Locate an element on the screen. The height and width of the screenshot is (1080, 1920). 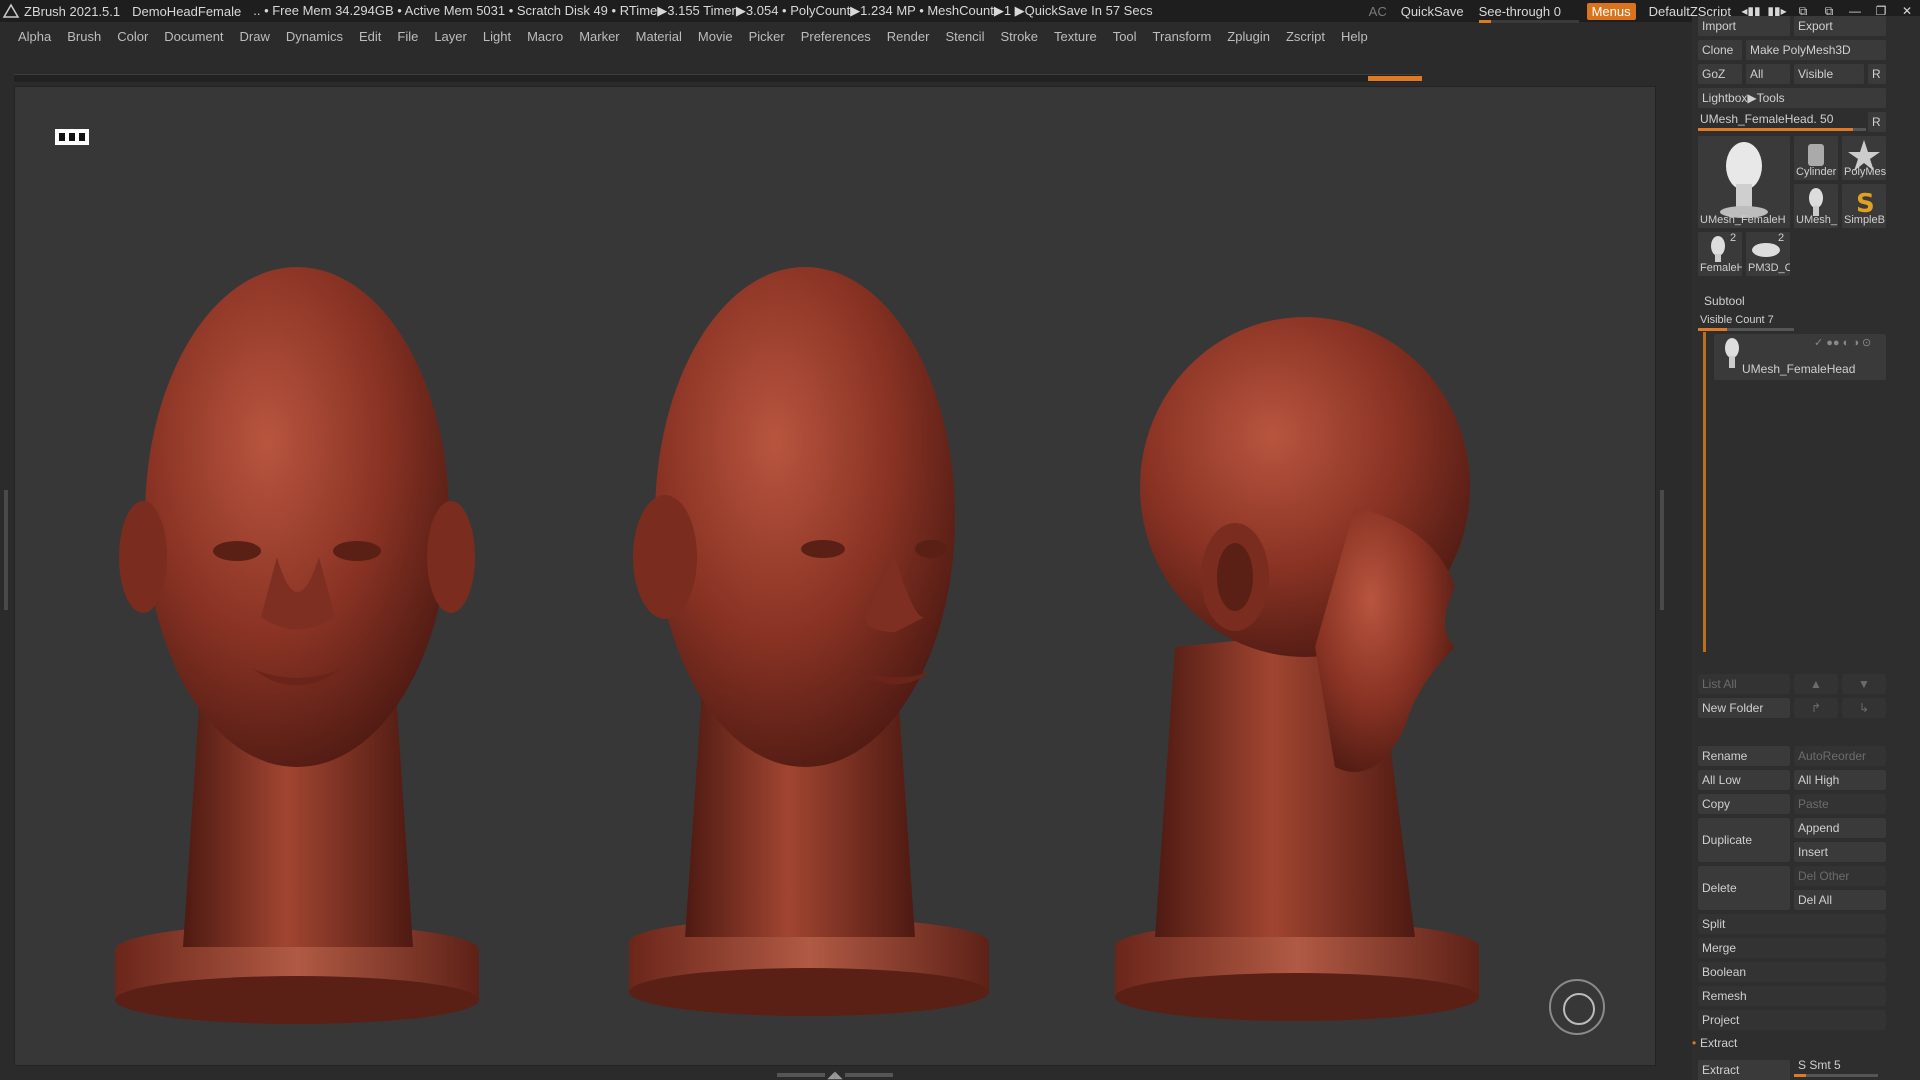
export-button: Export is located at coordinates (1840, 26).